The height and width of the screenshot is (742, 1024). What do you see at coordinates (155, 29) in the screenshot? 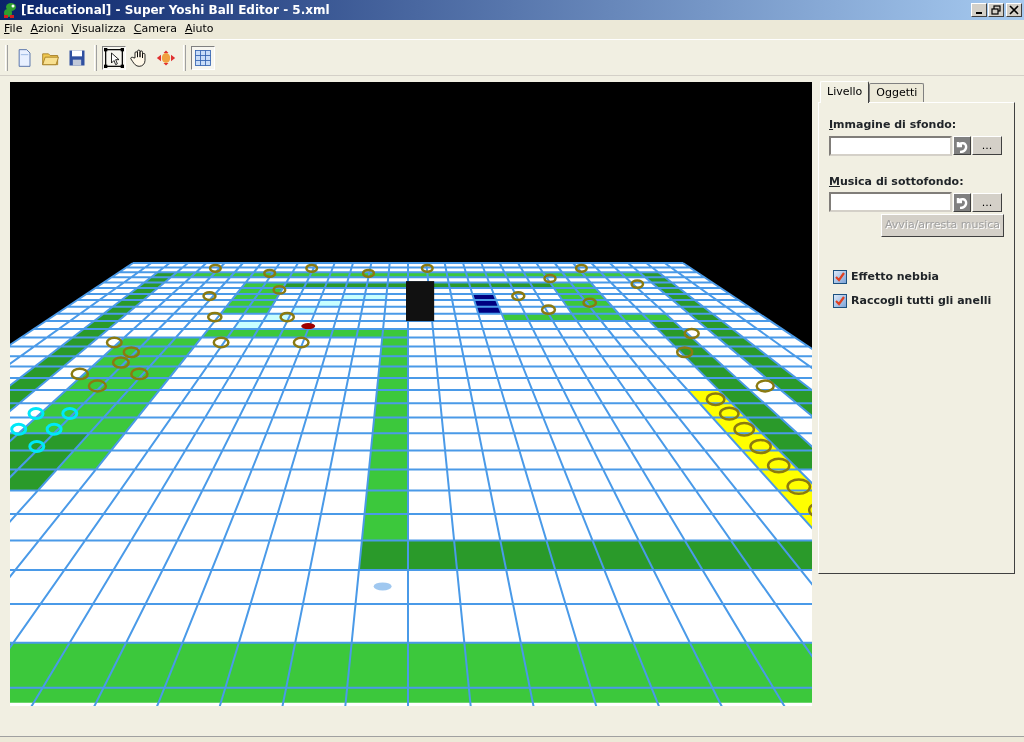
I see `menu-item: Camera` at bounding box center [155, 29].